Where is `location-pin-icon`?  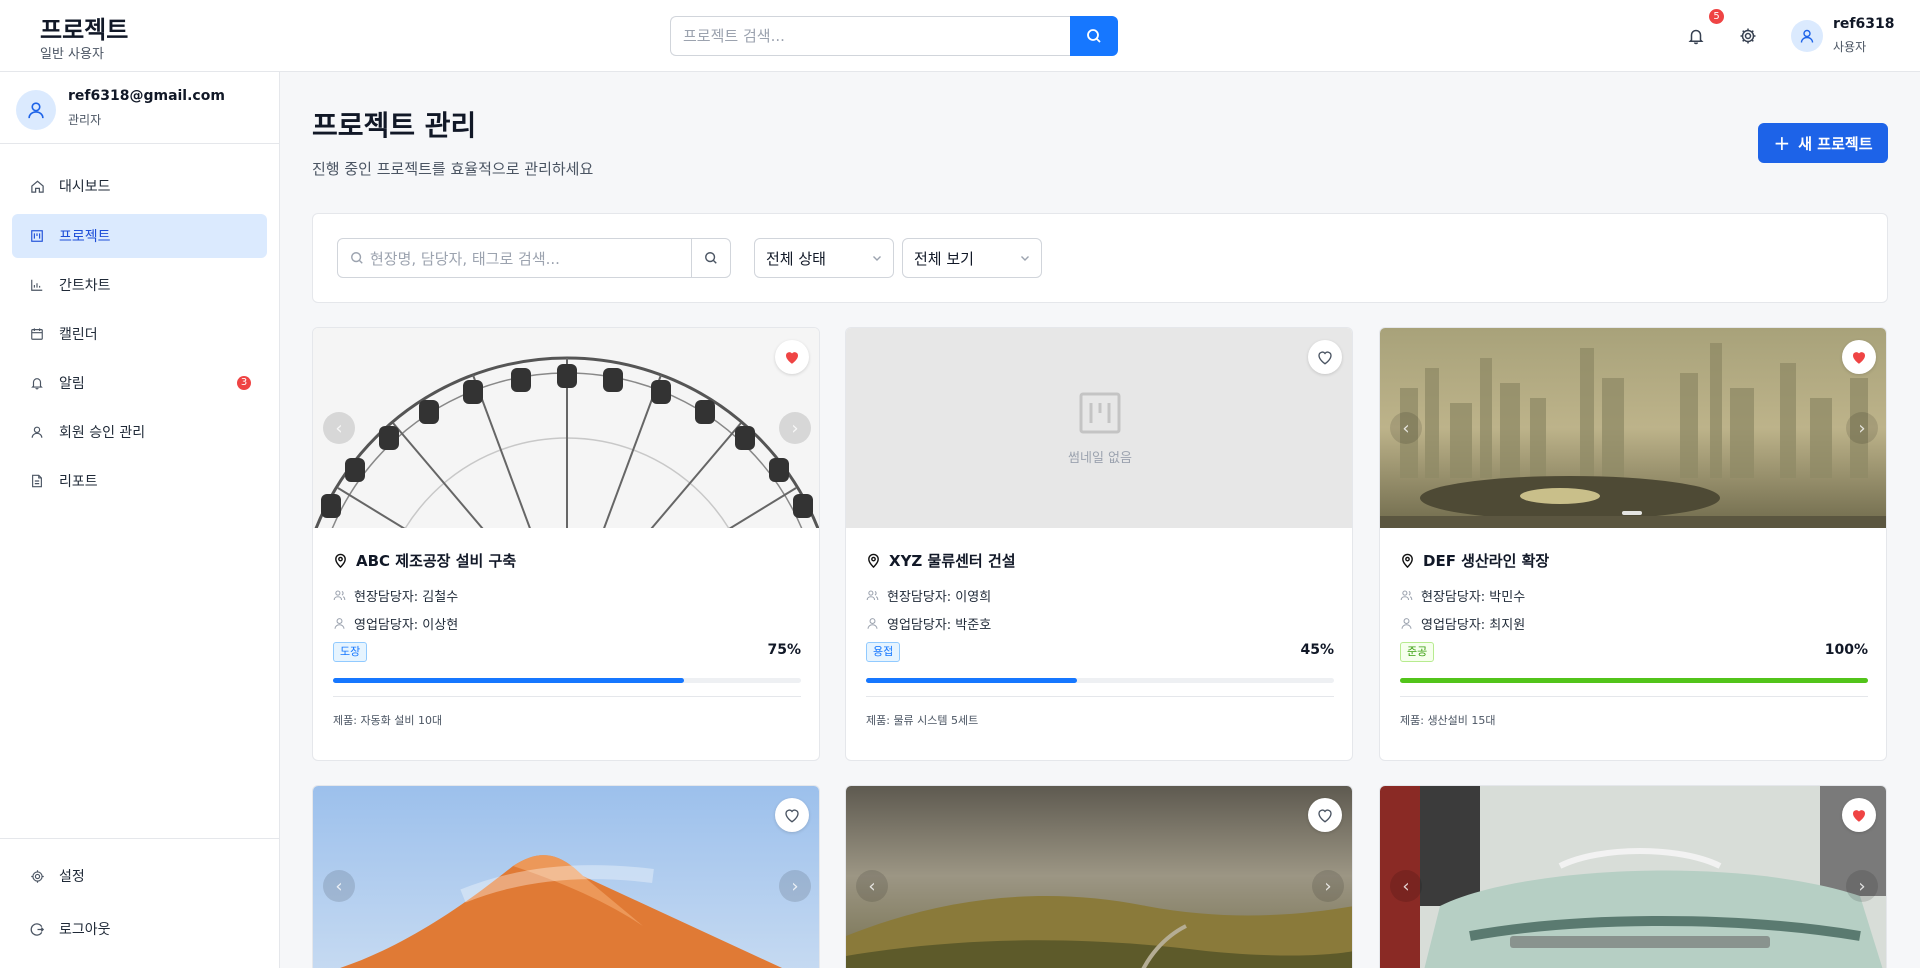
location-pin-icon is located at coordinates (873, 560).